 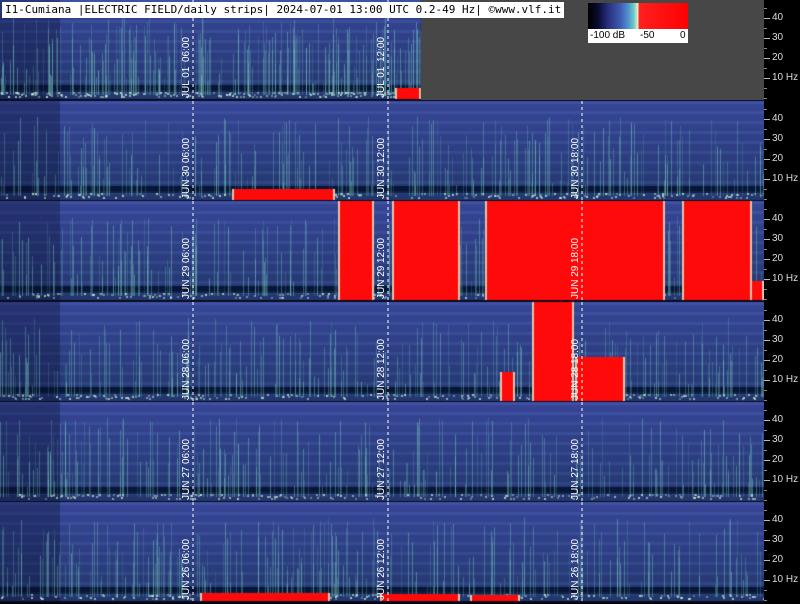 I want to click on date-label: JUL 01, so click(x=186, y=82).